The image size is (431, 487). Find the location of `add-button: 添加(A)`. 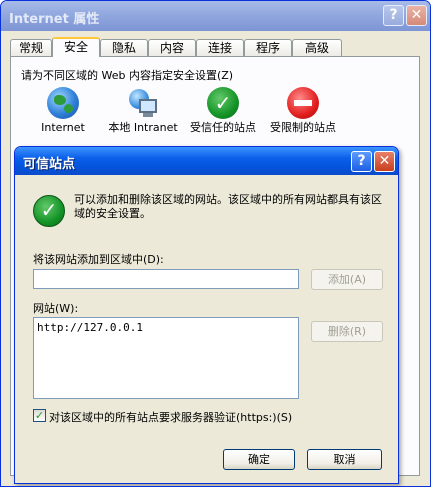

add-button: 添加(A) is located at coordinates (347, 279).